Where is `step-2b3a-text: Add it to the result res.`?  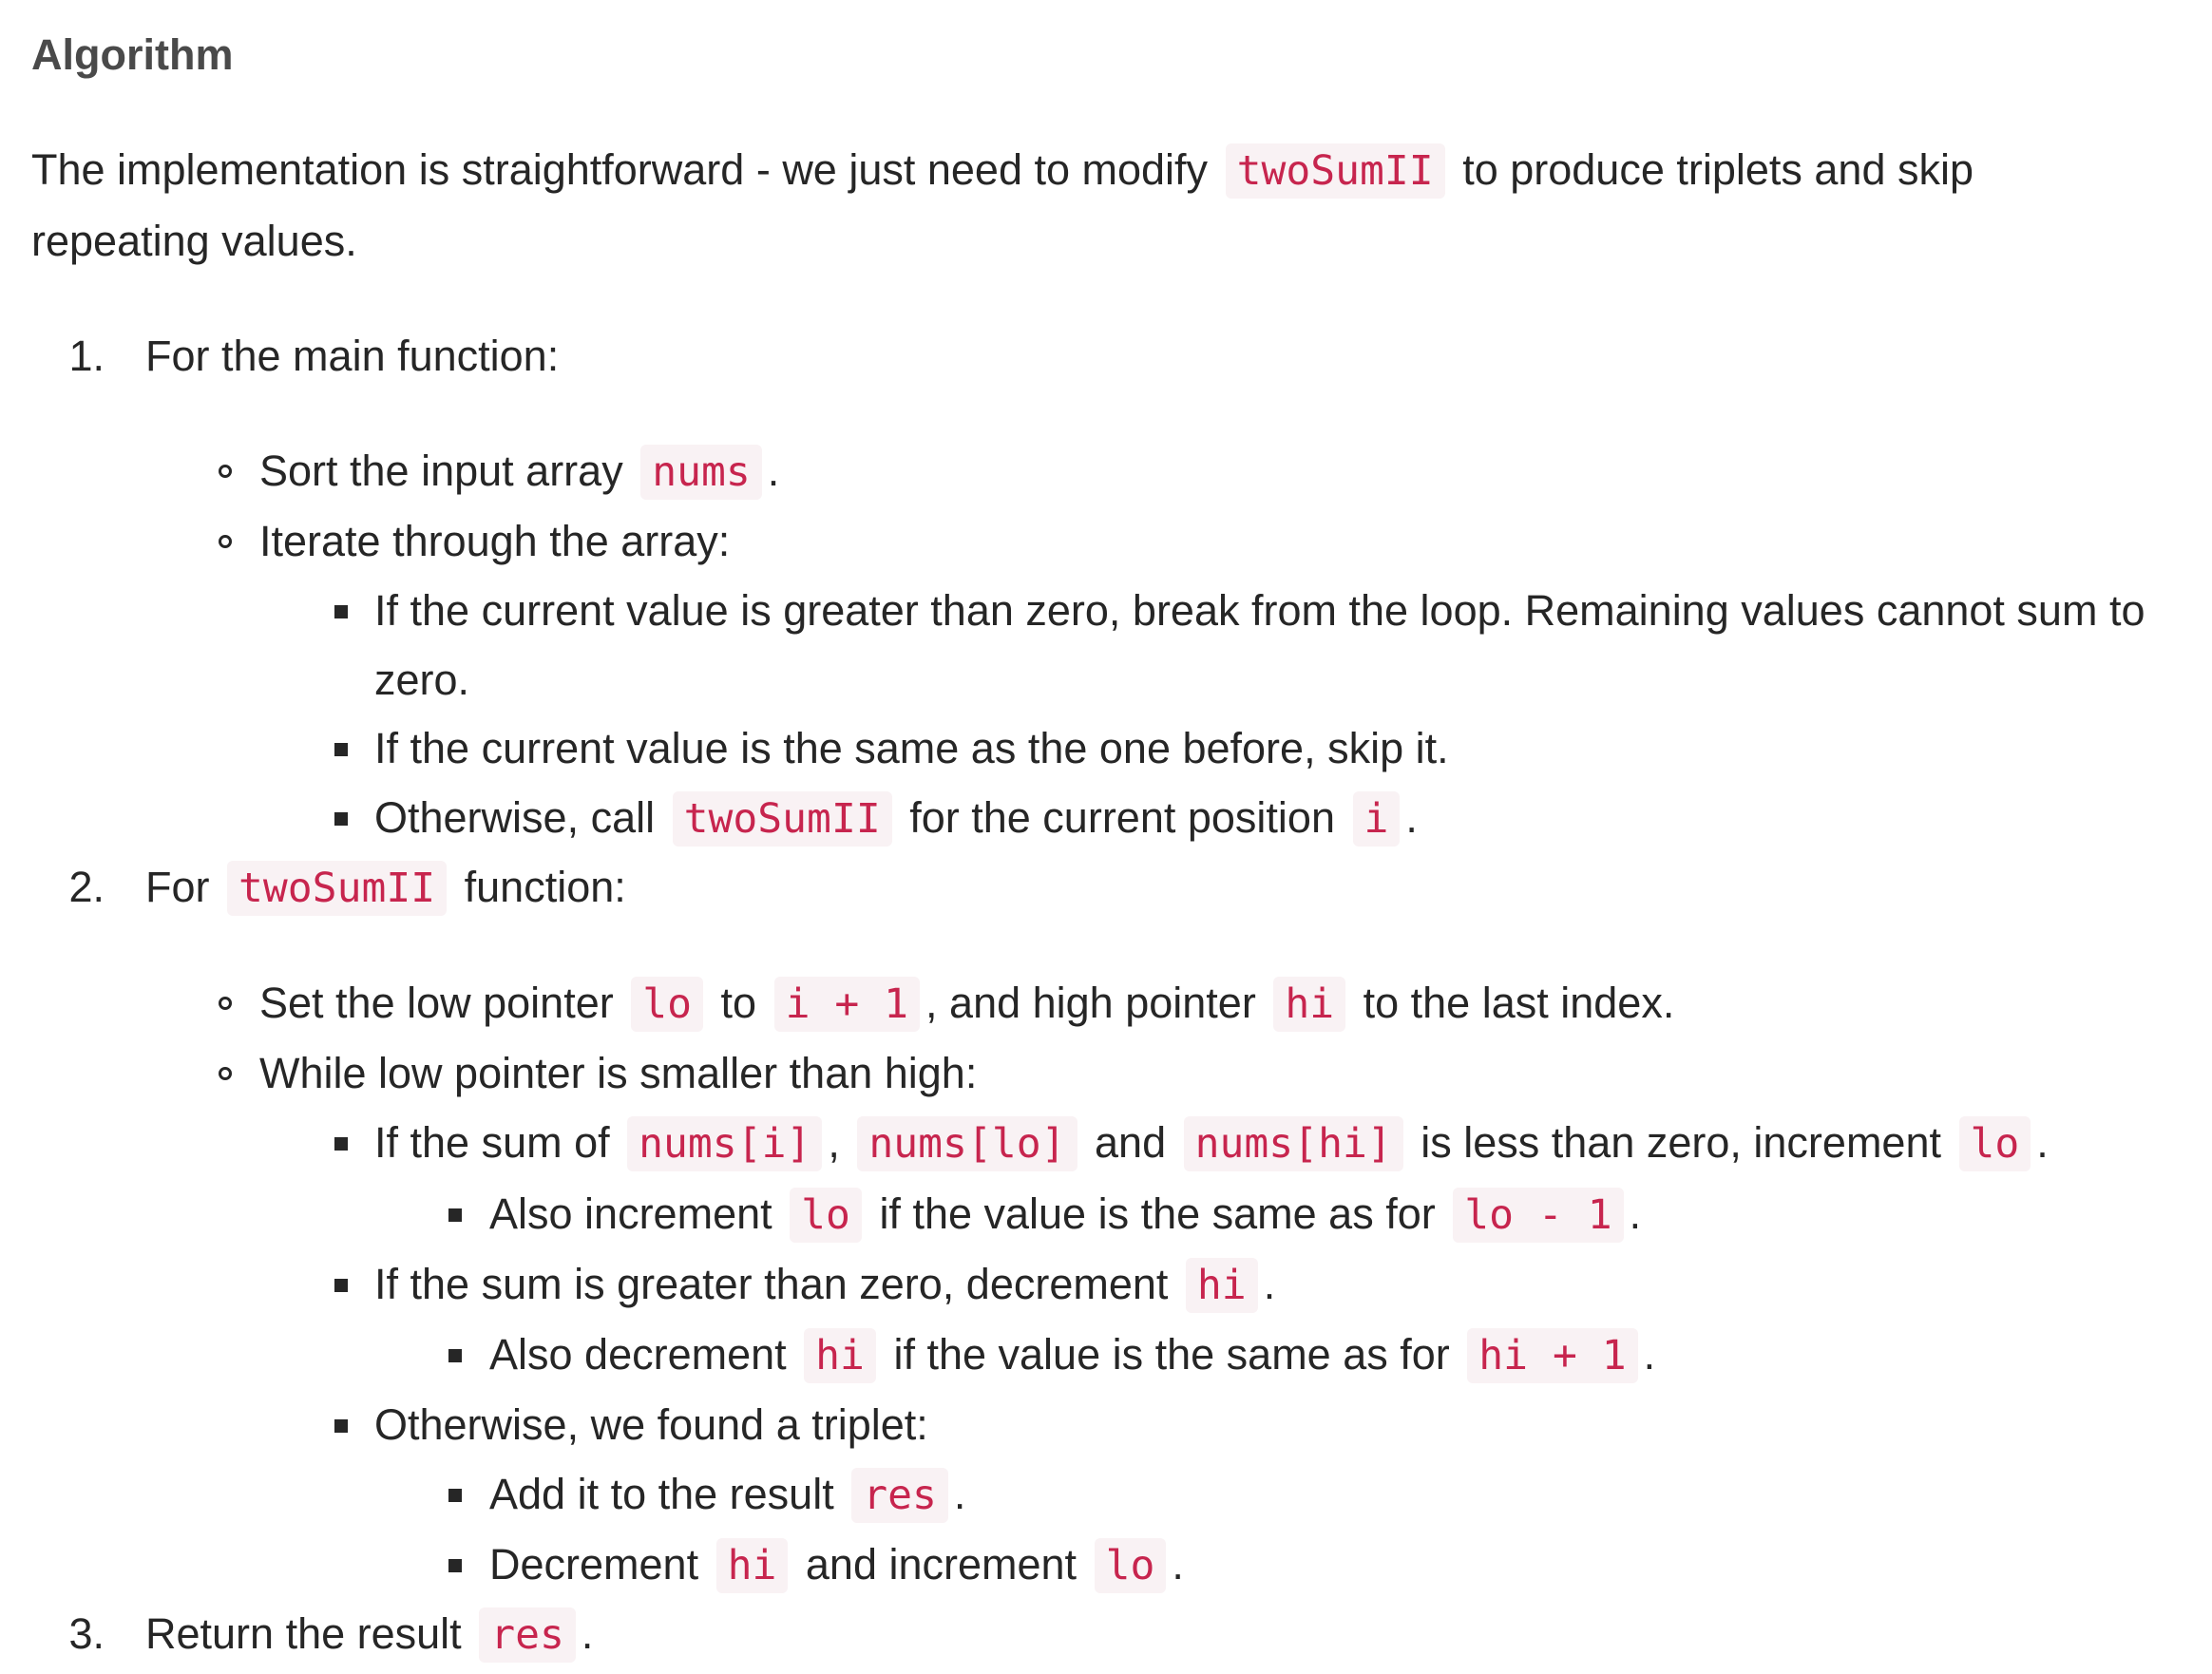
step-2b3a-text: Add it to the result res. is located at coordinates (727, 1495).